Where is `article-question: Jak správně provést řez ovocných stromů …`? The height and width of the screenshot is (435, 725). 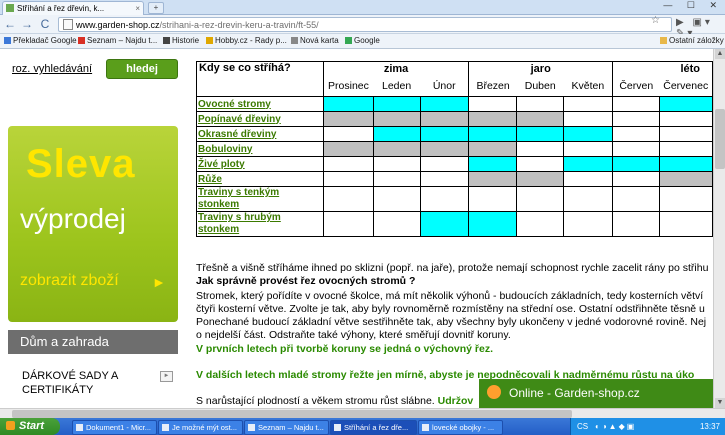
article-question: Jak správně provést řez ovocných stromů … is located at coordinates (306, 281).